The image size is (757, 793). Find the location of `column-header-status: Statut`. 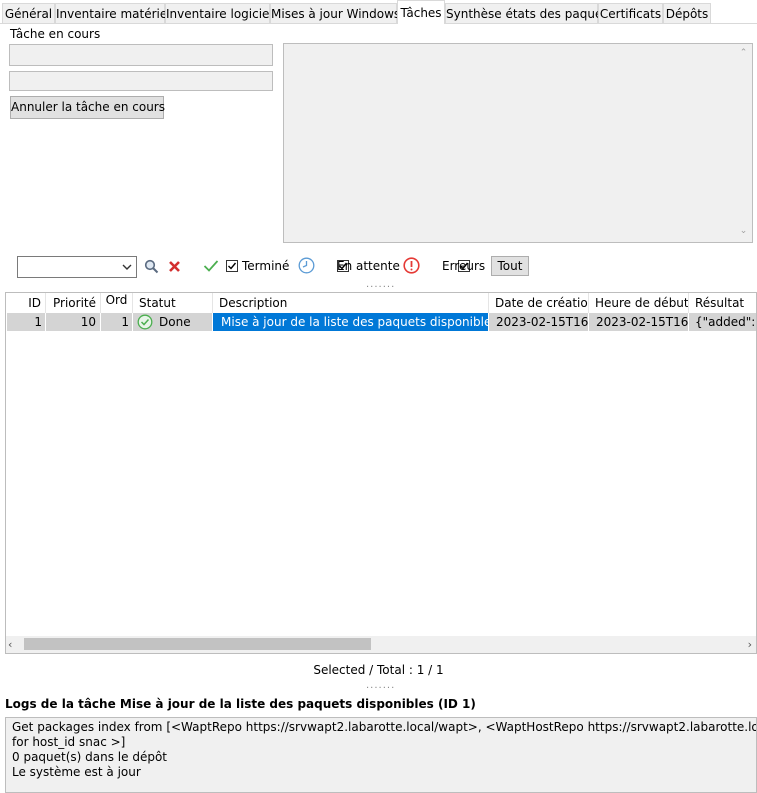

column-header-status: Statut is located at coordinates (173, 303).